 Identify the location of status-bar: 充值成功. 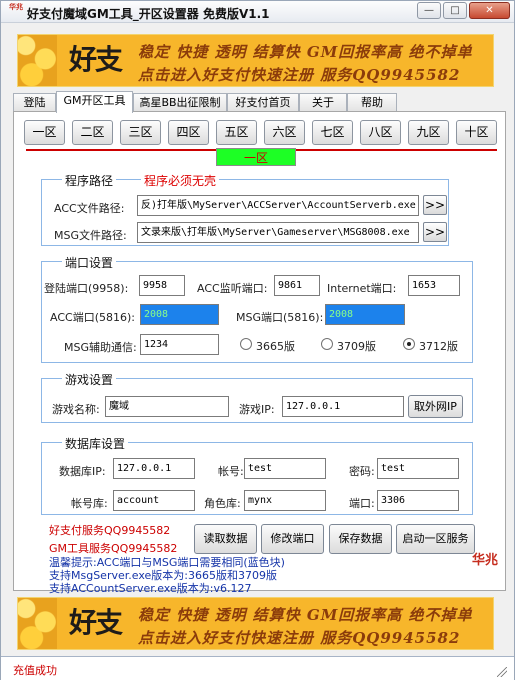
(257, 668).